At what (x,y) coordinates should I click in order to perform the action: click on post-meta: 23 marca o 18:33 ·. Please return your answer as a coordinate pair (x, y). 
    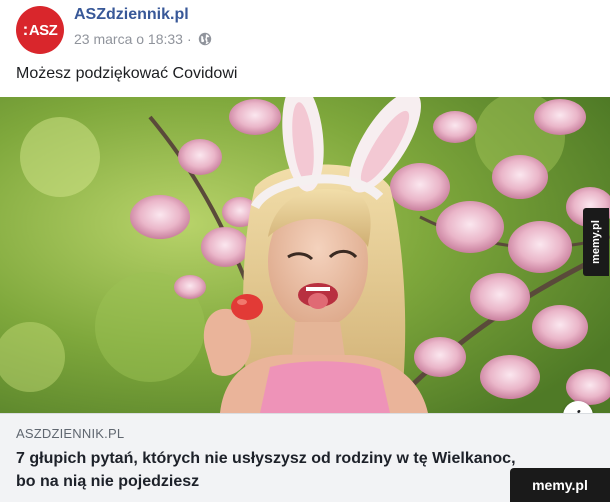
    Looking at the image, I should click on (143, 39).